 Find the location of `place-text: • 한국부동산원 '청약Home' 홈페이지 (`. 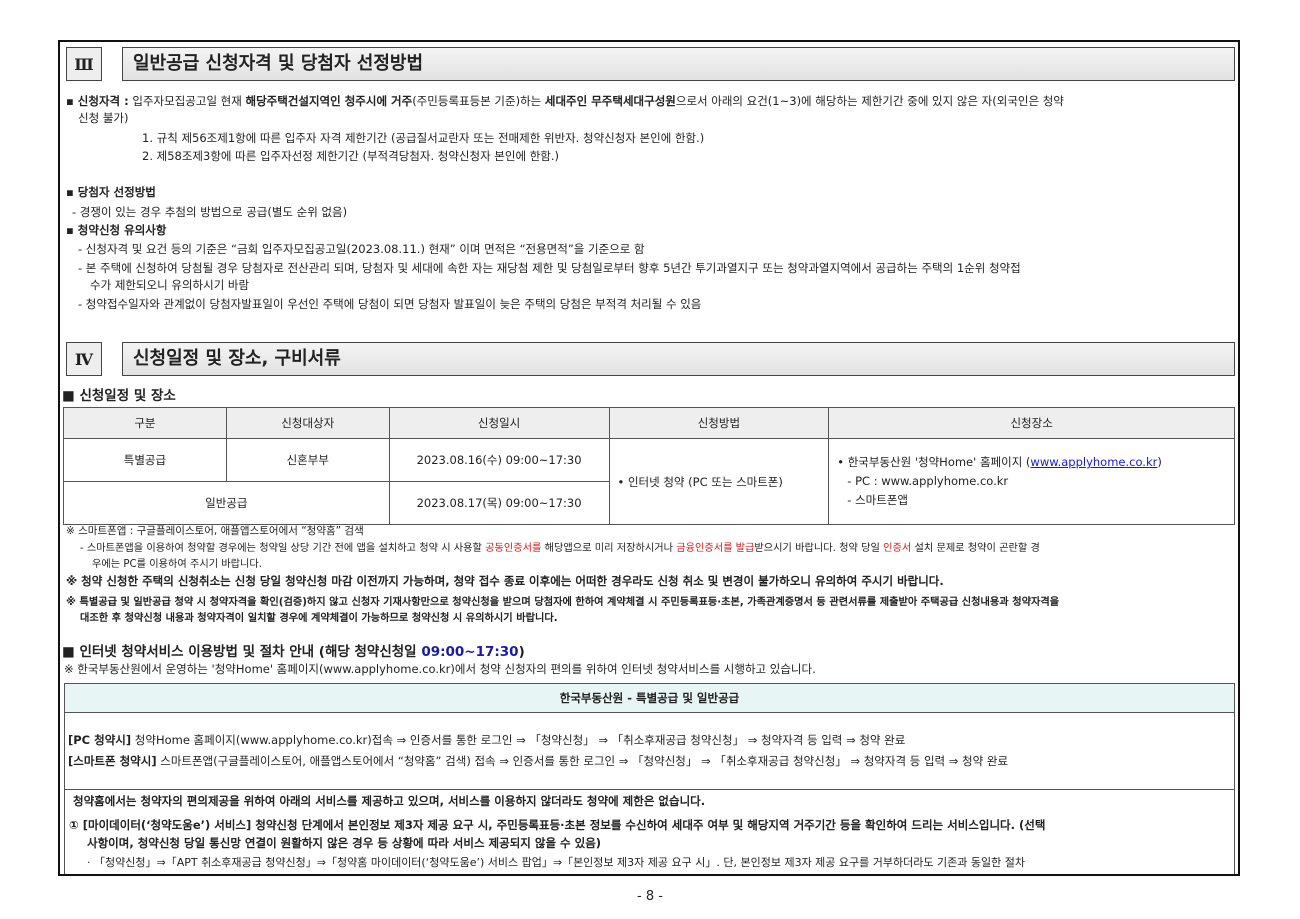

place-text: • 한국부동산원 '청약Home' 홈페이지 ( is located at coordinates (934, 462).